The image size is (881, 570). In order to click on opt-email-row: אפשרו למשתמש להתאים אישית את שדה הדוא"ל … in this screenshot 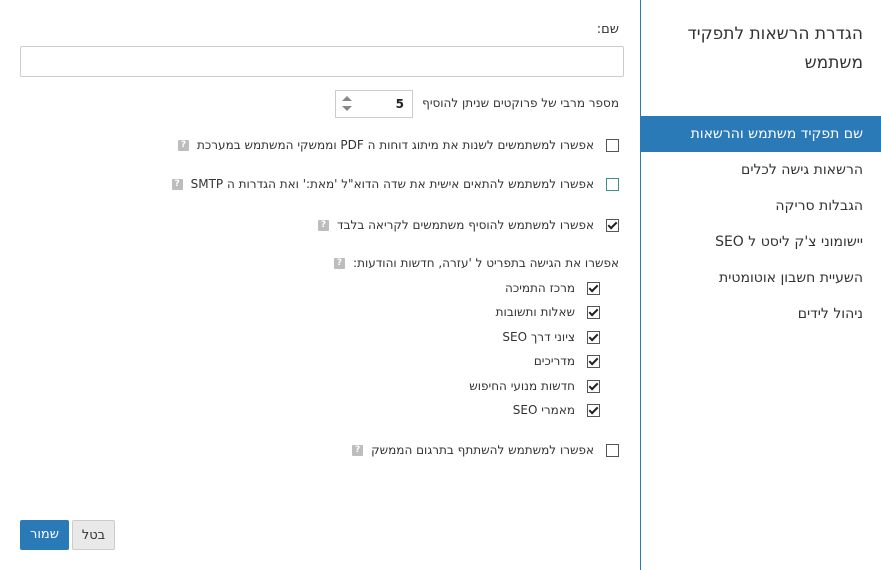, I will do `click(395, 184)`.